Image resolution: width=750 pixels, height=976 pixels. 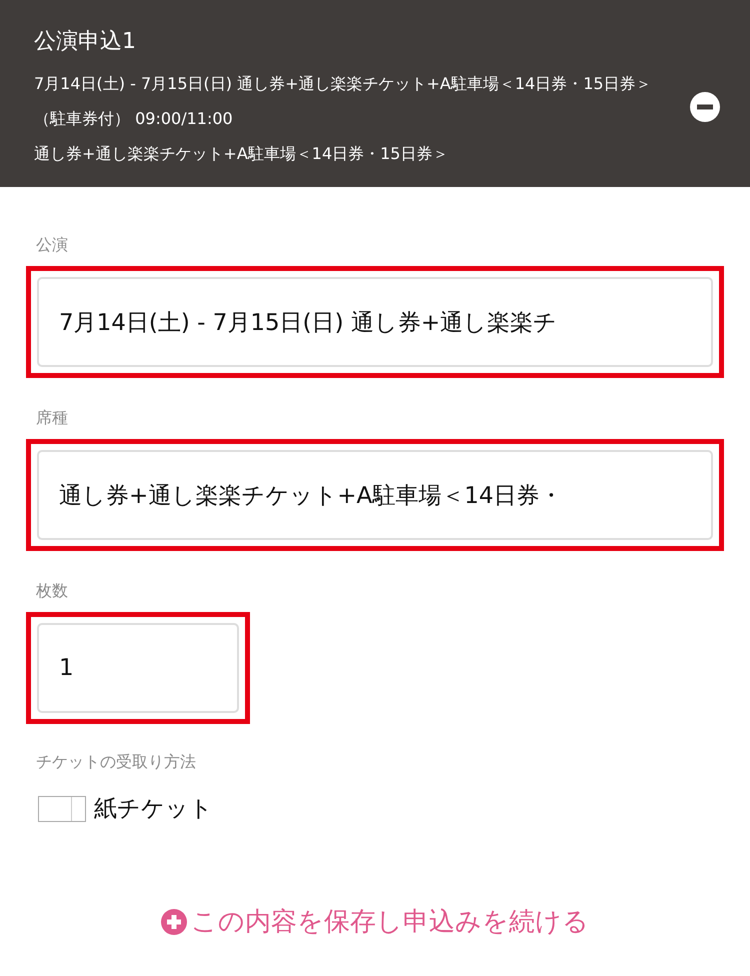 What do you see at coordinates (705, 107) in the screenshot?
I see `remove-icon` at bounding box center [705, 107].